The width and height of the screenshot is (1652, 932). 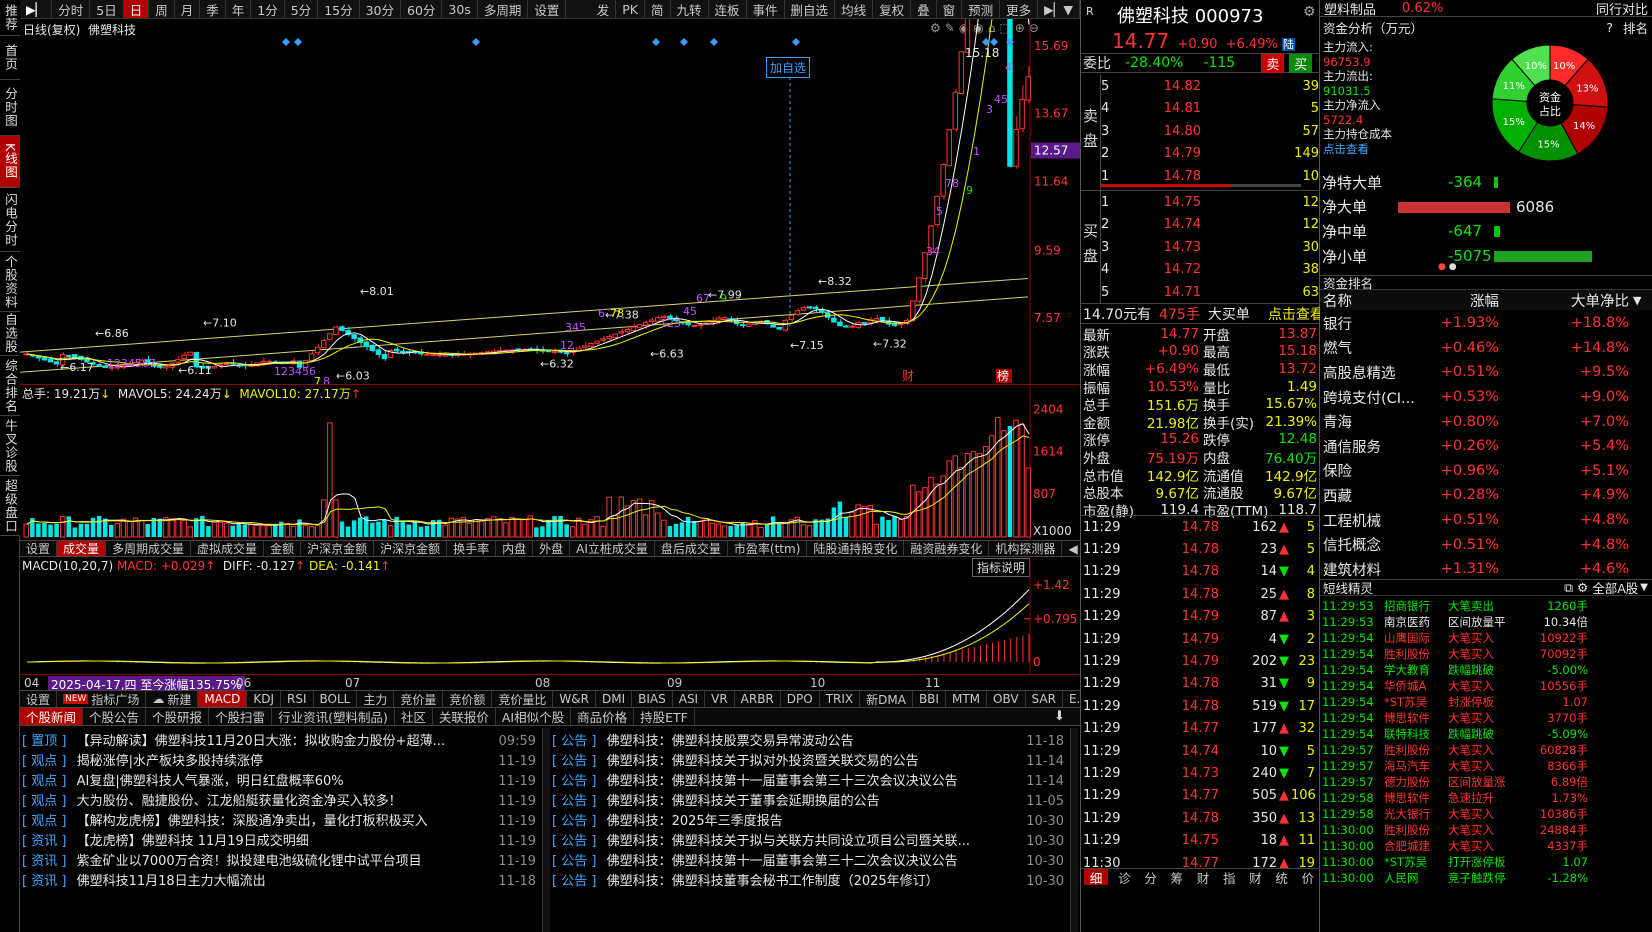 What do you see at coordinates (39, 548) in the screenshot?
I see `ind-tab-0: 设置` at bounding box center [39, 548].